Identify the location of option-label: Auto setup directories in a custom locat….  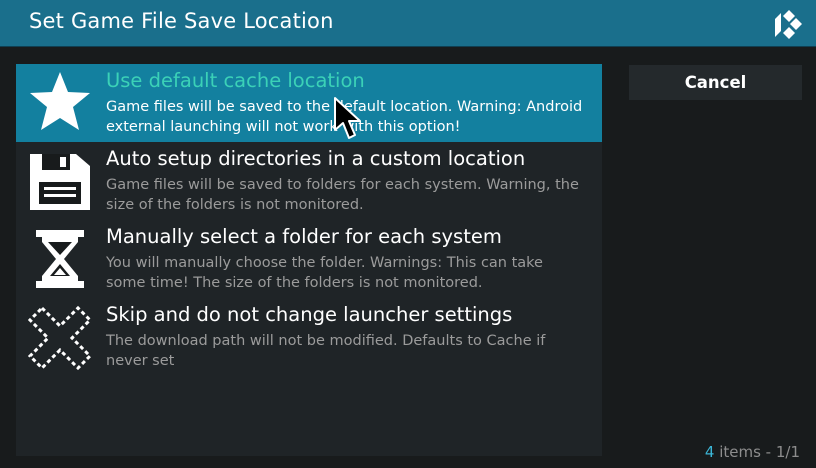
(316, 158).